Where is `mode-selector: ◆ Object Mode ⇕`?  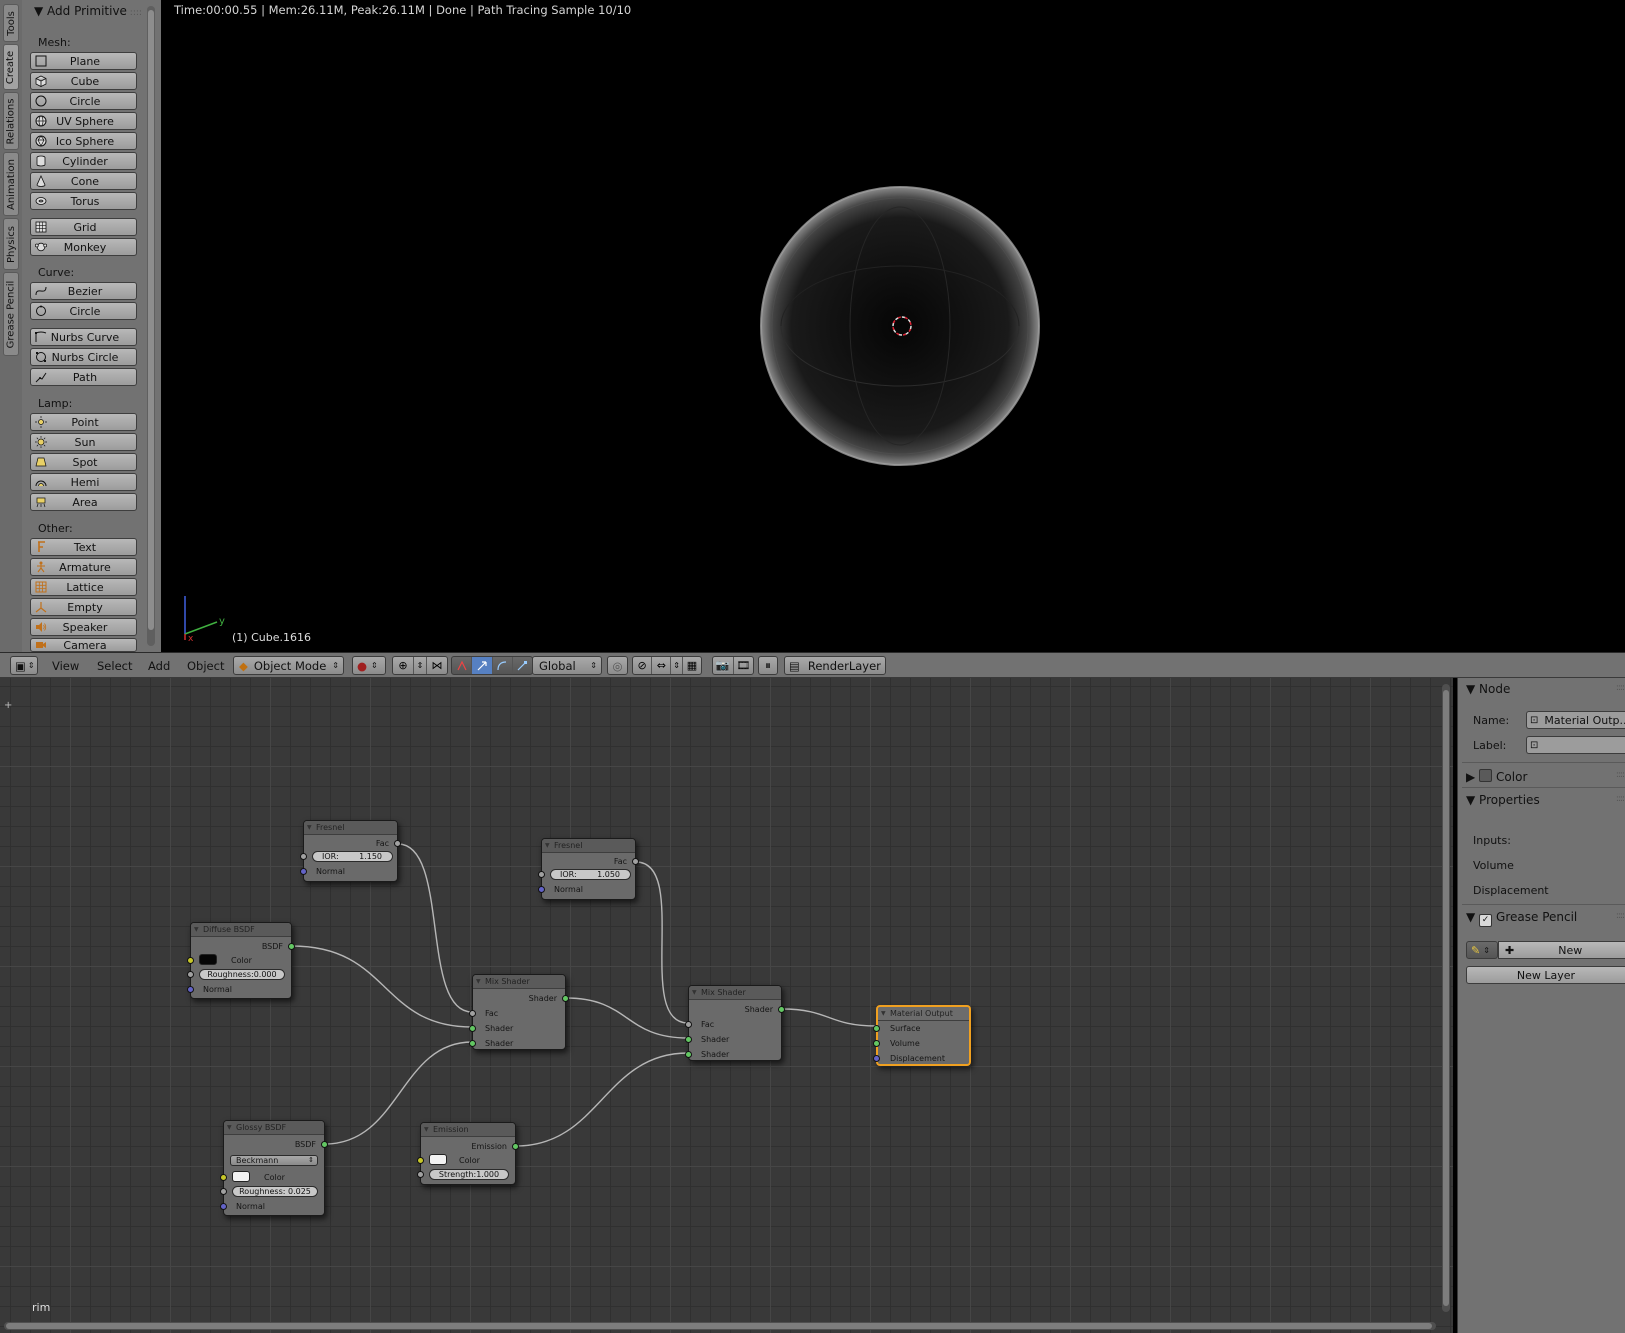
mode-selector: ◆ Object Mode ⇕ is located at coordinates (288, 665).